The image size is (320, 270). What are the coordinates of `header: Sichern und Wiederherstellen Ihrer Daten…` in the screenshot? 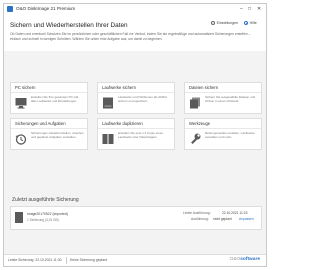 It's located at (135, 33).